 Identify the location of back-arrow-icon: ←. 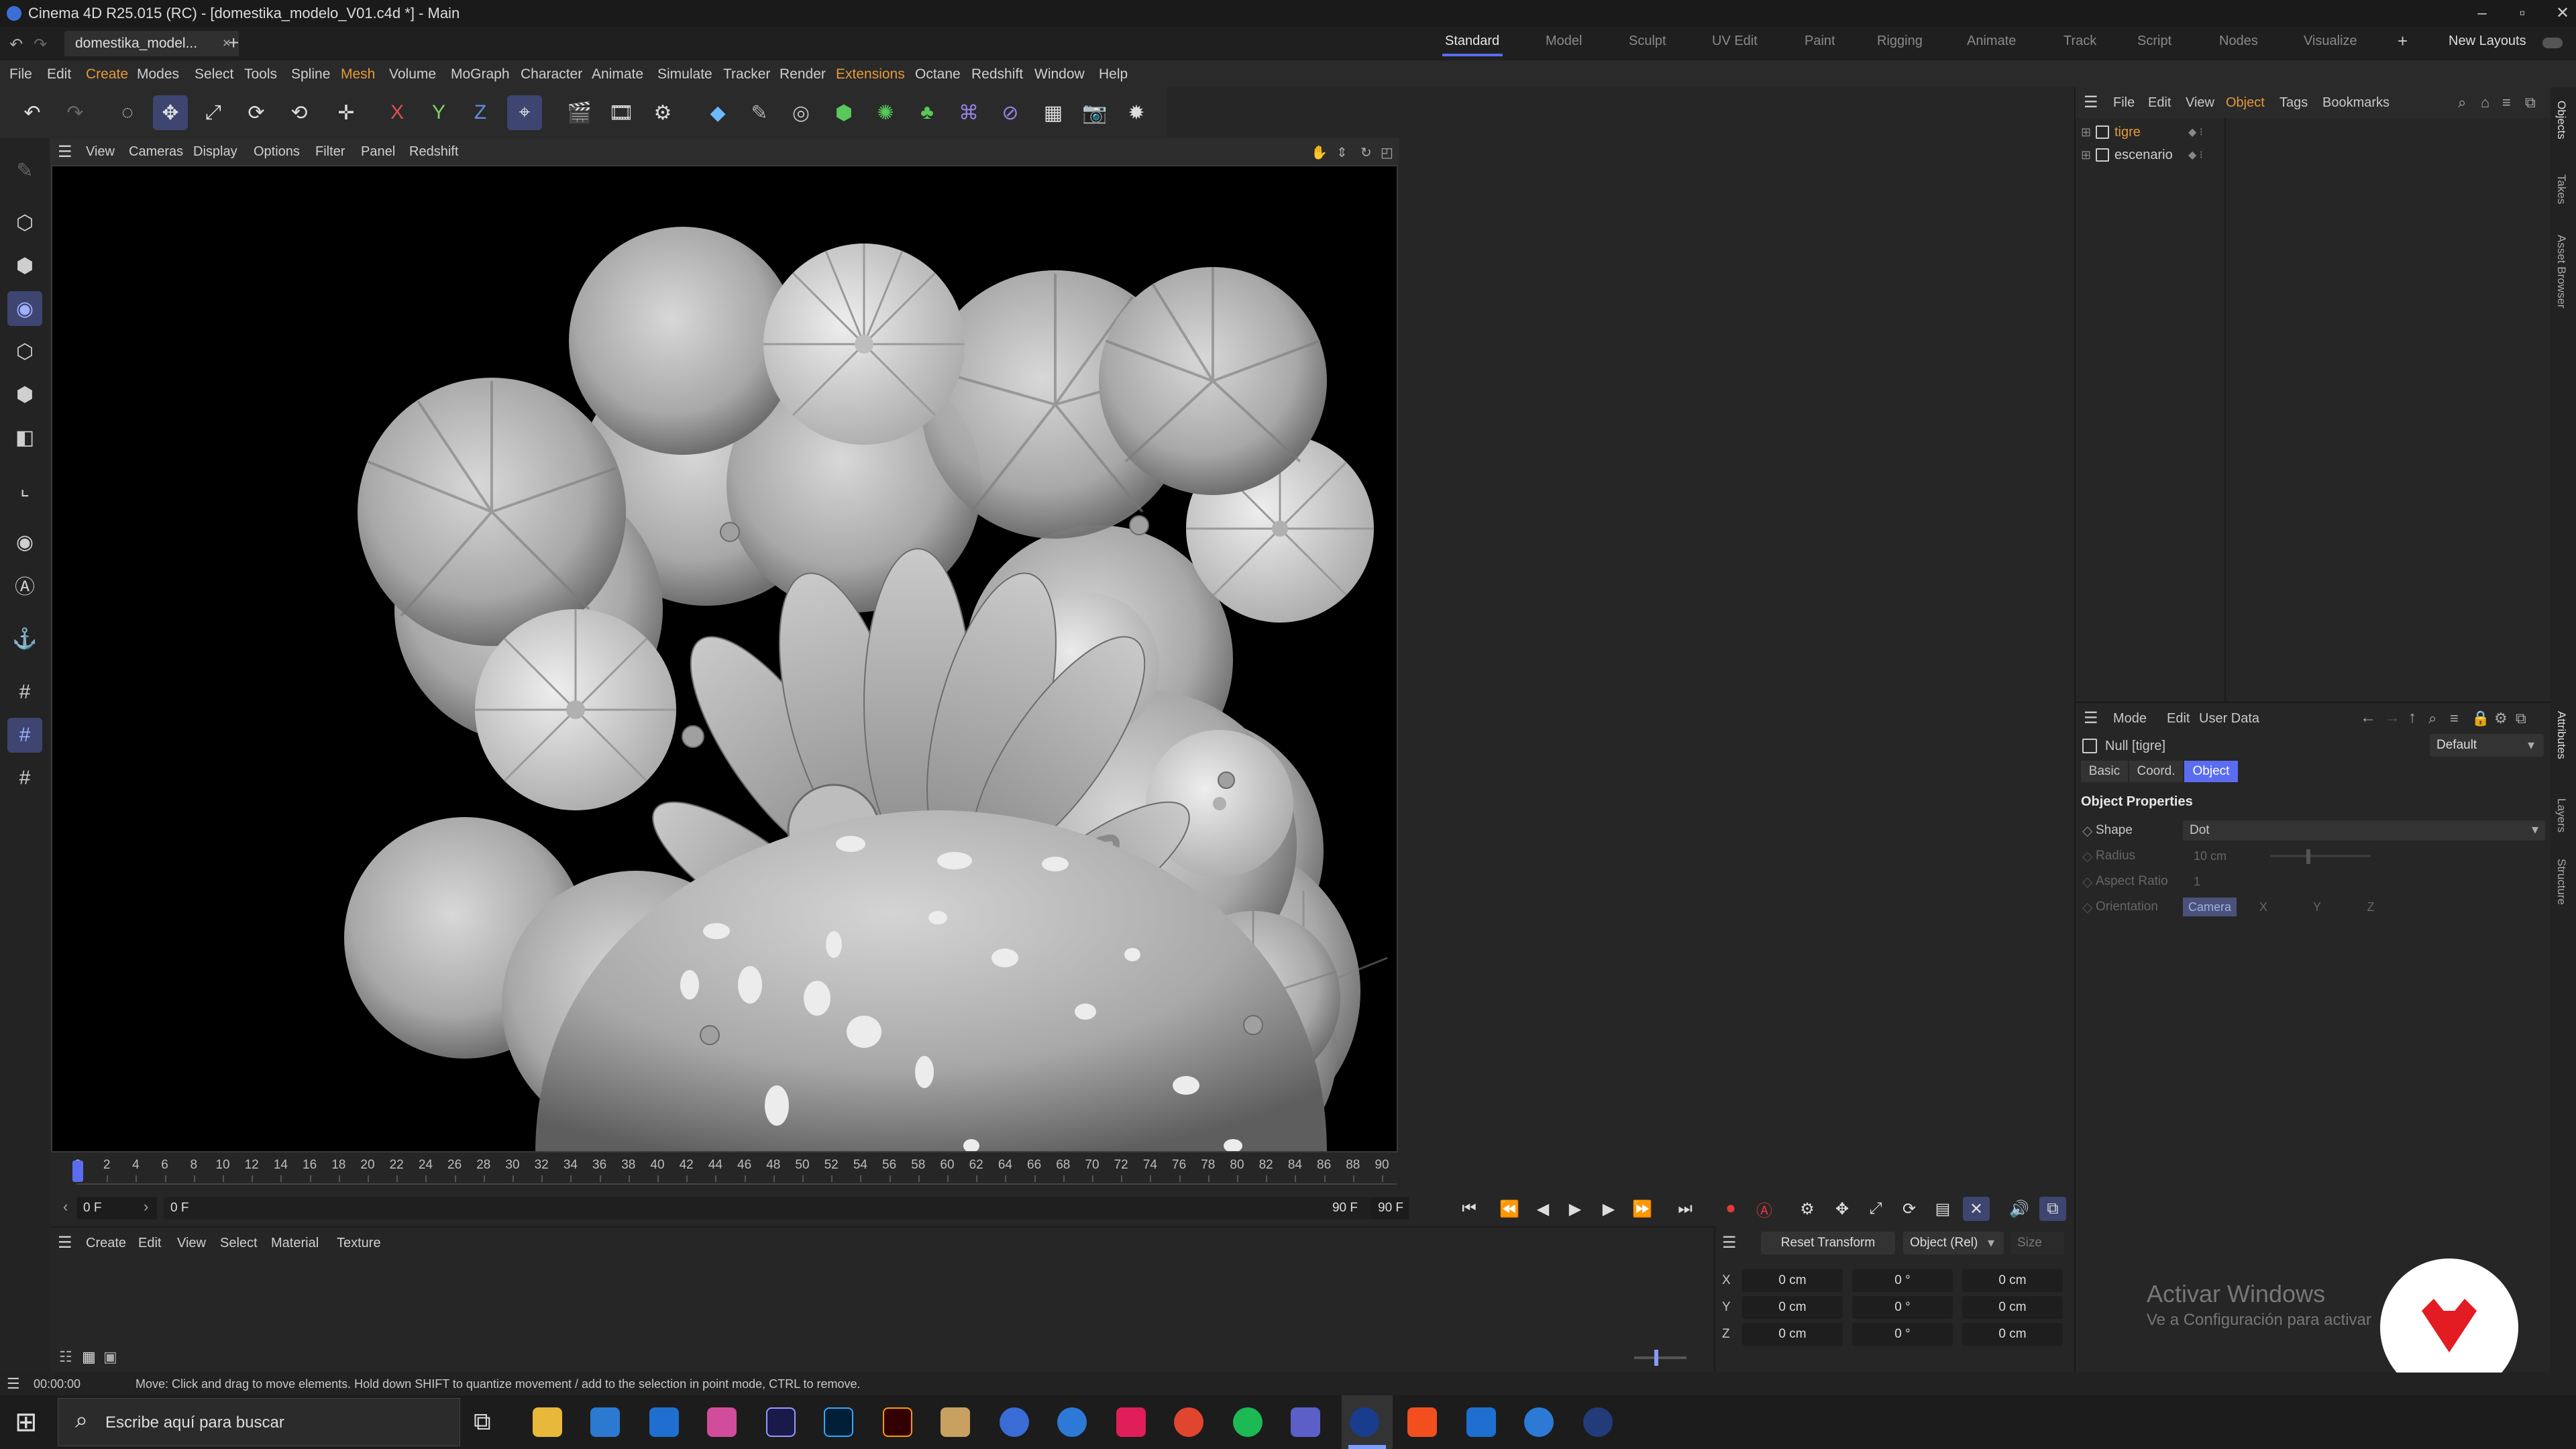
(2368, 717).